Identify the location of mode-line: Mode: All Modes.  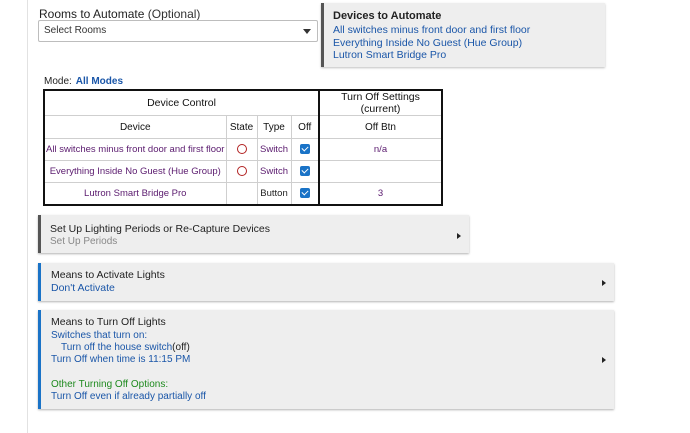
(83, 81).